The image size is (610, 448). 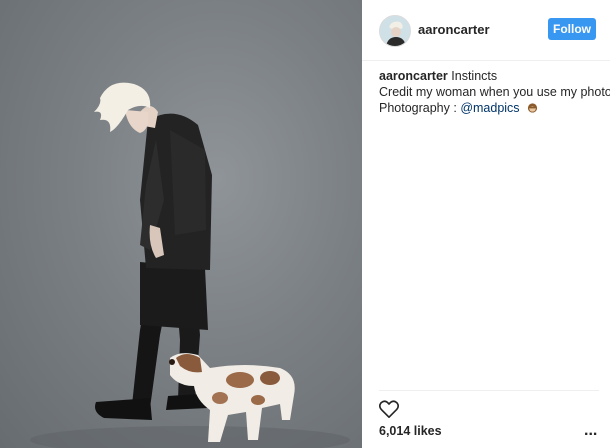 I want to click on avatar, so click(x=395, y=31).